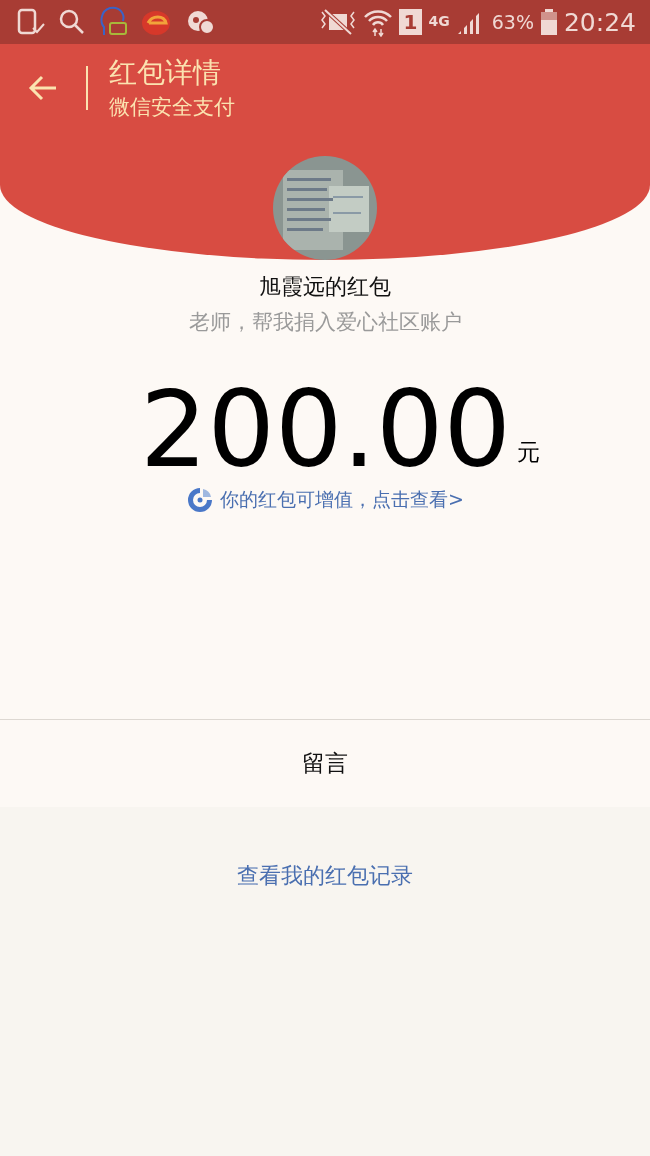 The height and width of the screenshot is (1156, 650). Describe the element at coordinates (528, 452) in the screenshot. I see `currency-unit: 元` at that location.